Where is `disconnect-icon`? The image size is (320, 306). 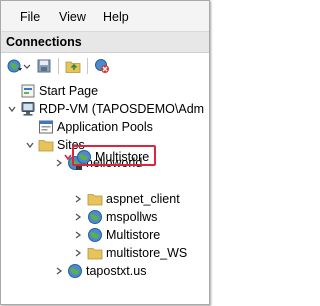
disconnect-icon is located at coordinates (102, 66).